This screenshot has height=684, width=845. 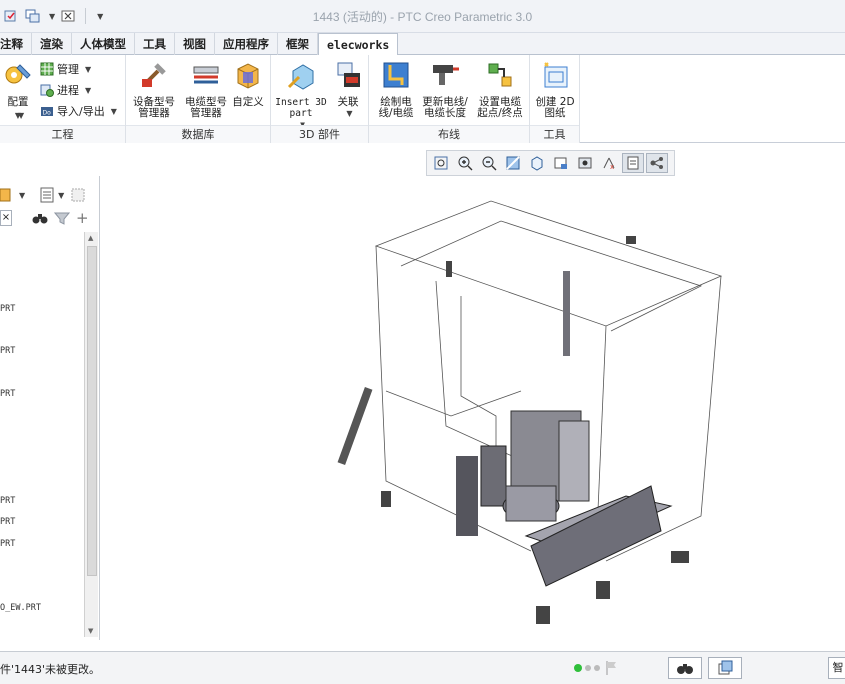 What do you see at coordinates (18, 74) in the screenshot?
I see `configure-icon` at bounding box center [18, 74].